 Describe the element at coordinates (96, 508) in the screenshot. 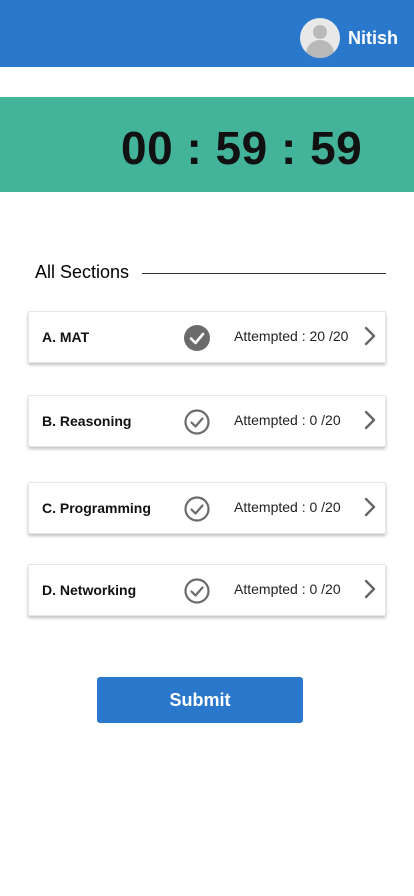

I see `section-name: C. Programming` at that location.